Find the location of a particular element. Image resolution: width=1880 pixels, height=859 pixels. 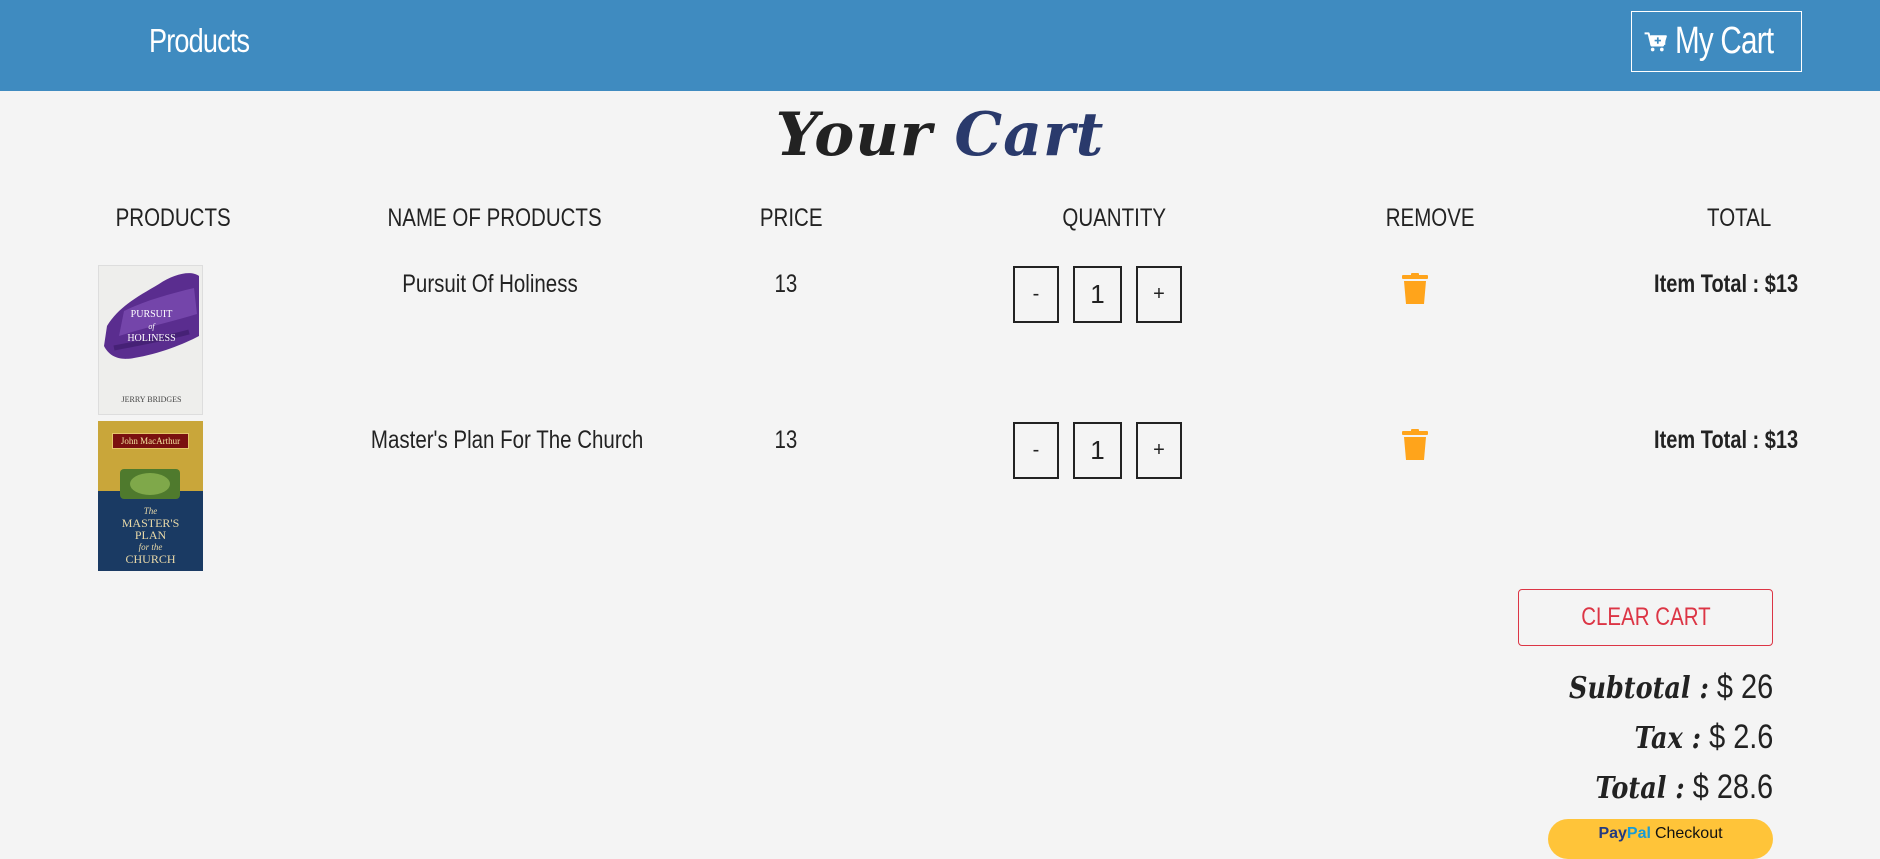

my-cart-label: My Cart is located at coordinates (1724, 41).